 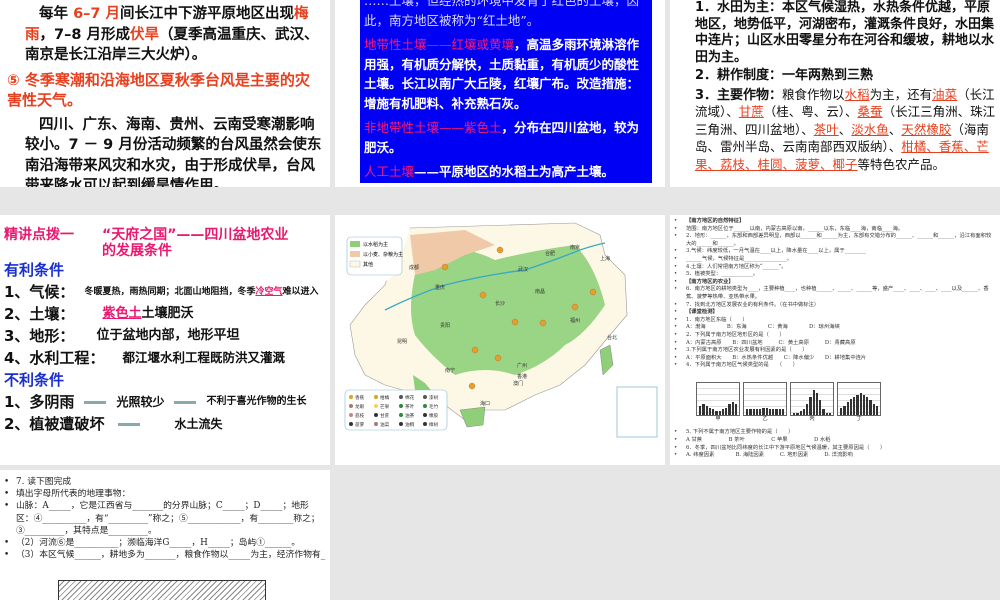 What do you see at coordinates (385, 406) in the screenshot?
I see `svg-text: 芒果` at bounding box center [385, 406].